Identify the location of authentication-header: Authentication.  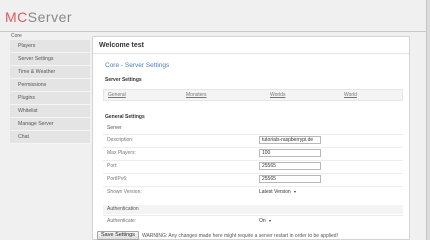
(253, 209).